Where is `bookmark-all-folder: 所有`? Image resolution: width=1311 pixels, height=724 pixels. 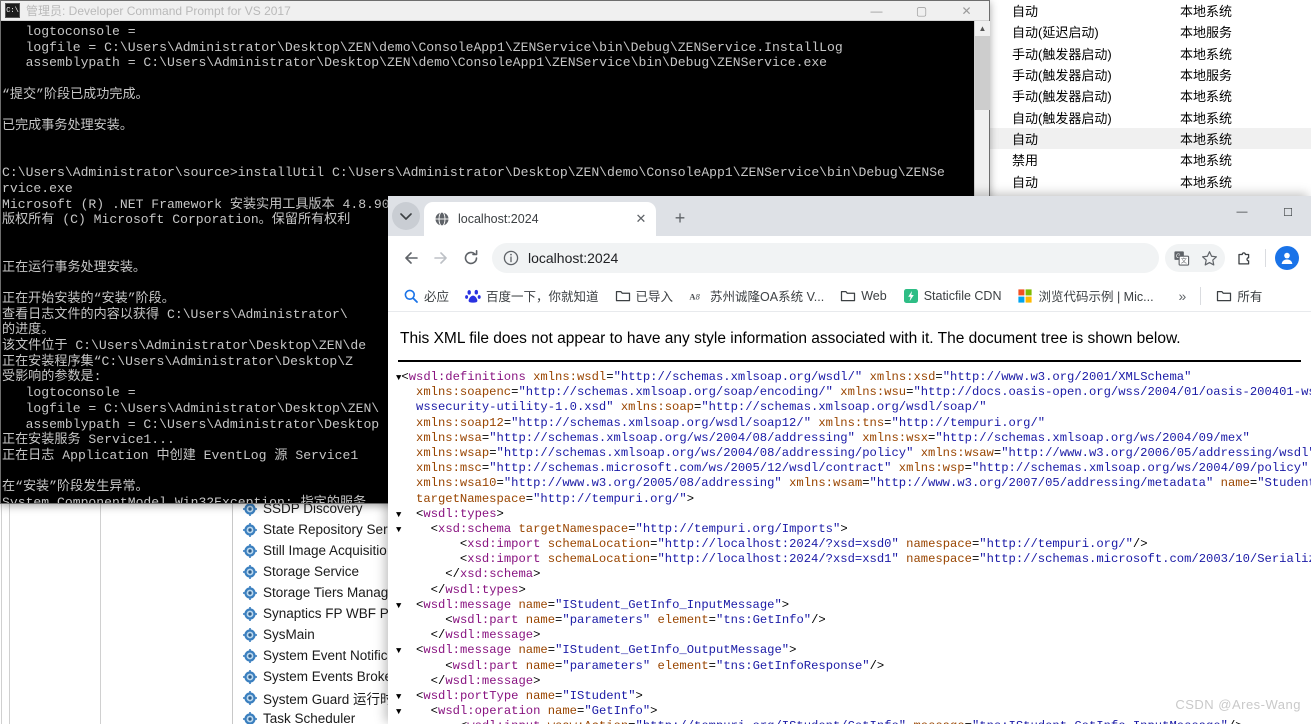 bookmark-all-folder: 所有 is located at coordinates (1239, 295).